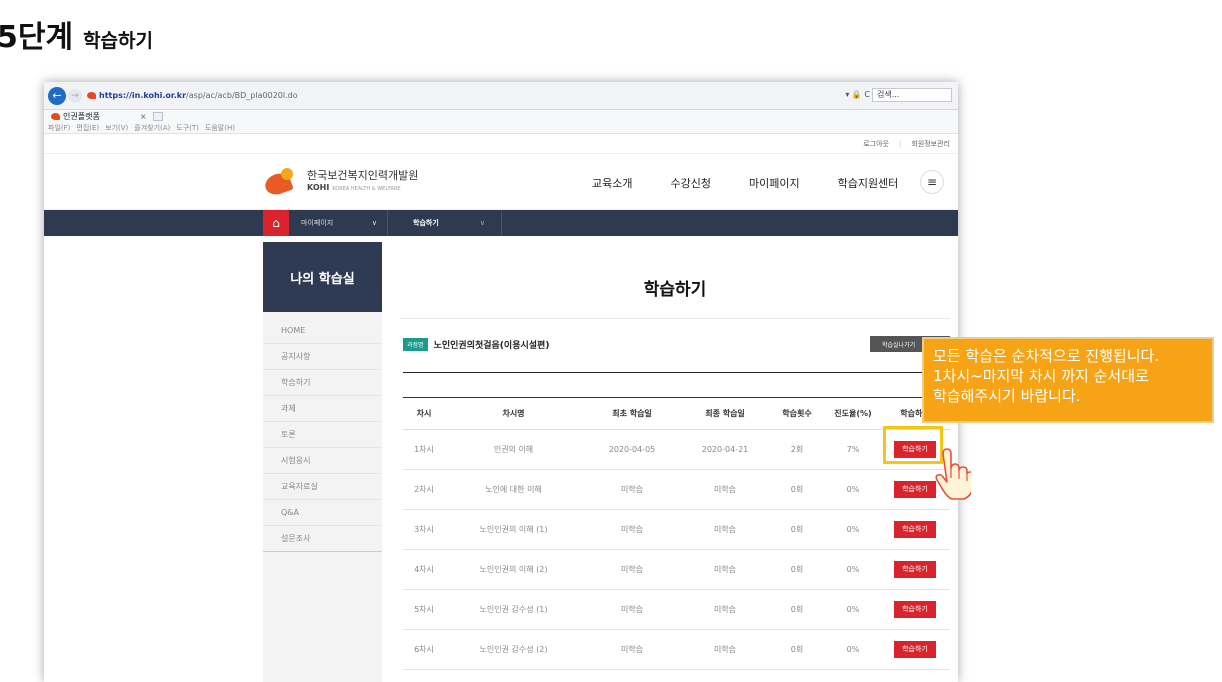 The image size is (1222, 682). Describe the element at coordinates (322, 513) in the screenshot. I see `sidebar-item-qna: Q&A` at that location.